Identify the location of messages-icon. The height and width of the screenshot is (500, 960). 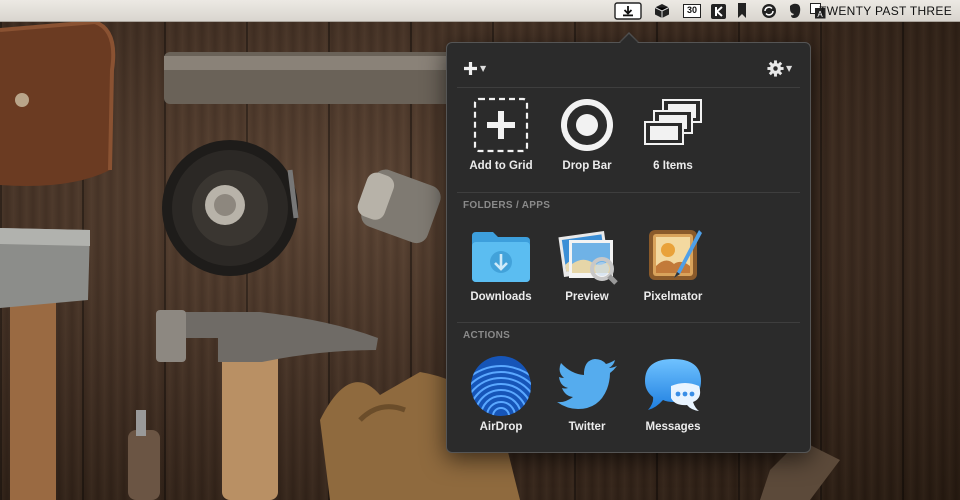
(673, 386).